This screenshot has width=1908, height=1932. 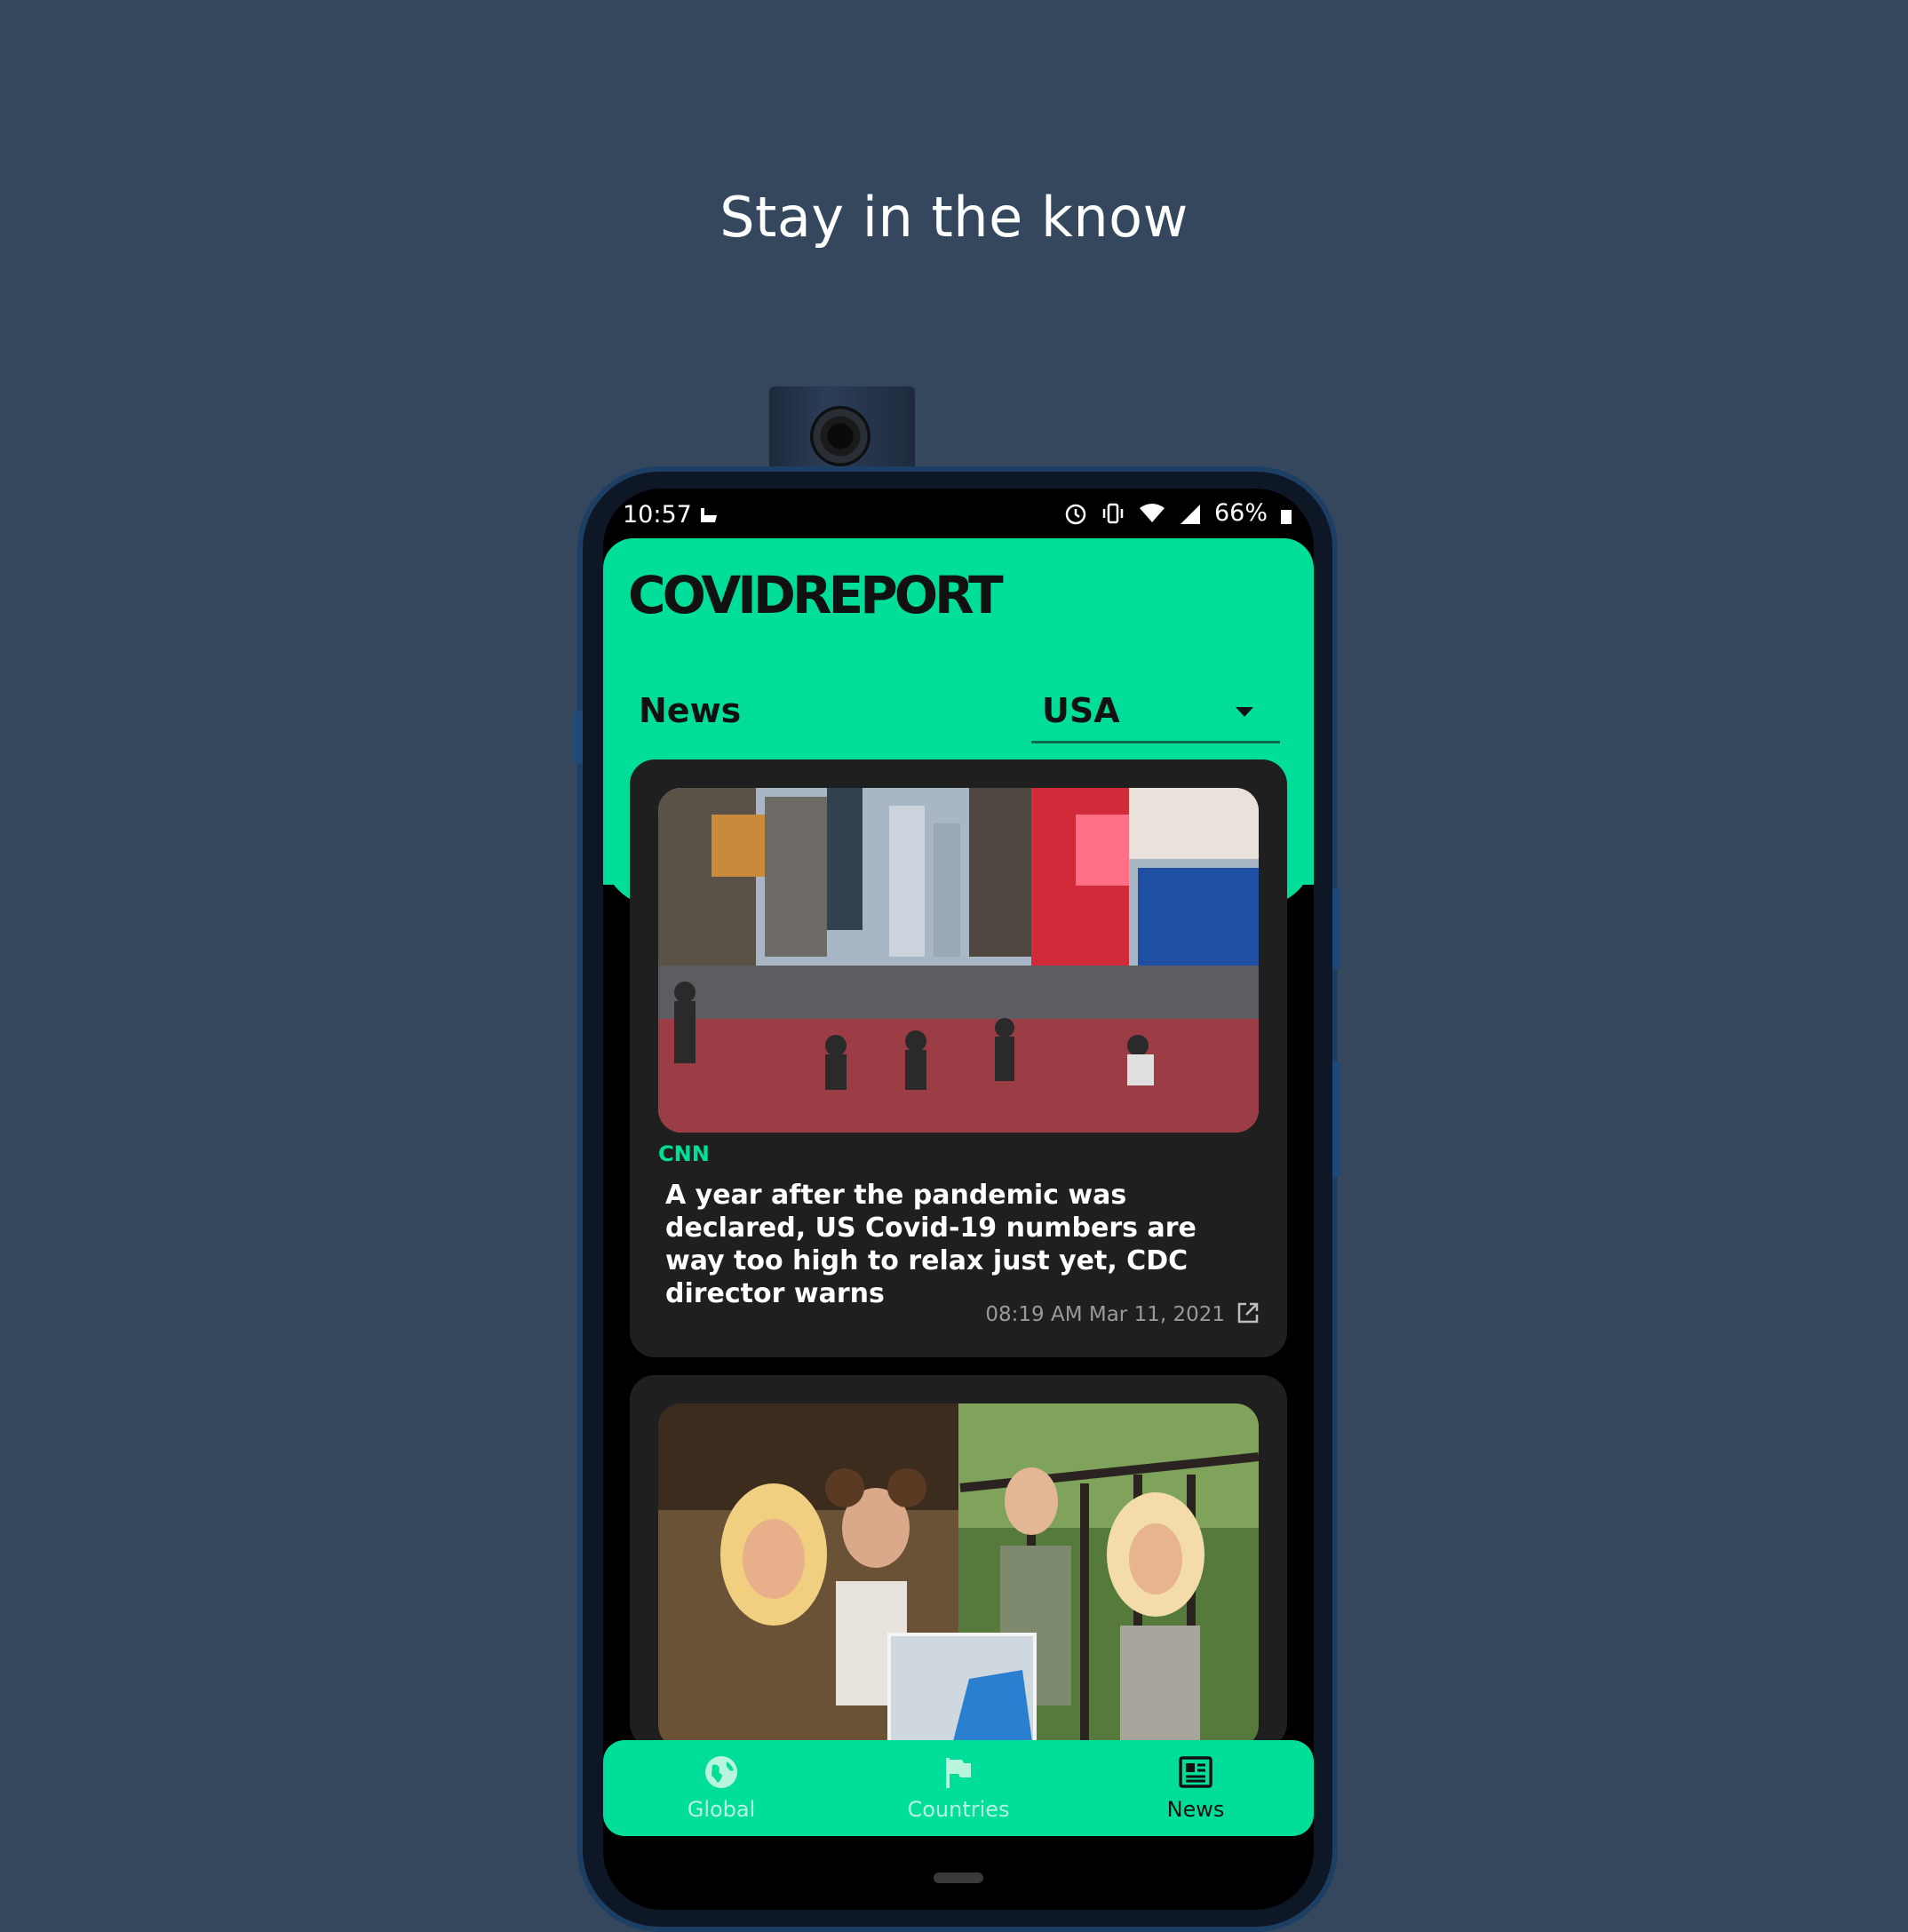 I want to click on promo-headline: Stay in the know, so click(x=954, y=217).